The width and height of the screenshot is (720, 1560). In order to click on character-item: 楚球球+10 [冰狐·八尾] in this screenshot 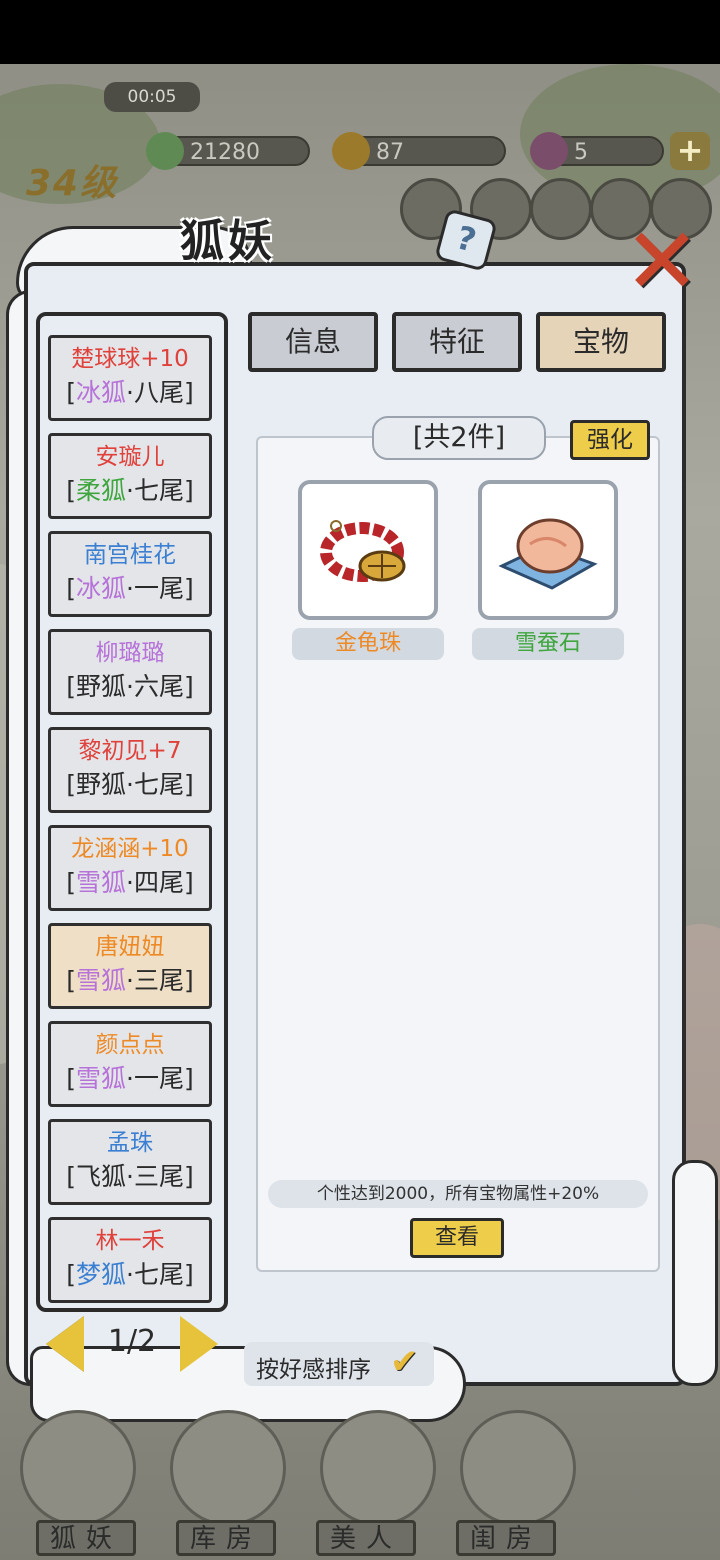, I will do `click(130, 378)`.